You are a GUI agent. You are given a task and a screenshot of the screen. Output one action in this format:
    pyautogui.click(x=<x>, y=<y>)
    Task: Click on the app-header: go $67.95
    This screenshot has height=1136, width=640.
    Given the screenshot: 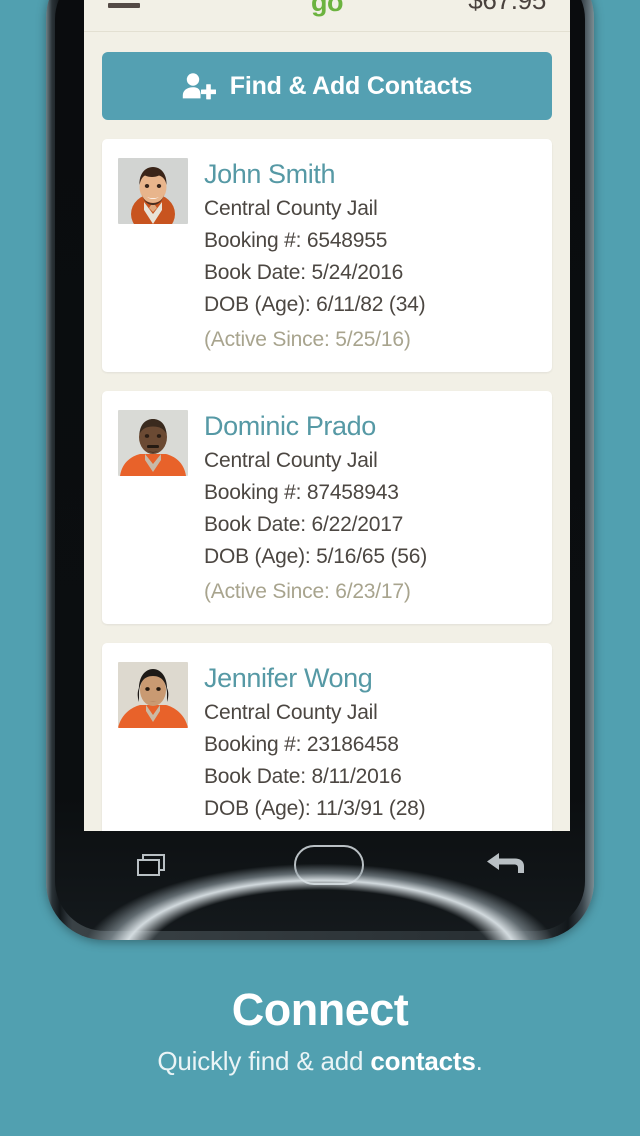 What is the action you would take?
    pyautogui.click(x=327, y=16)
    